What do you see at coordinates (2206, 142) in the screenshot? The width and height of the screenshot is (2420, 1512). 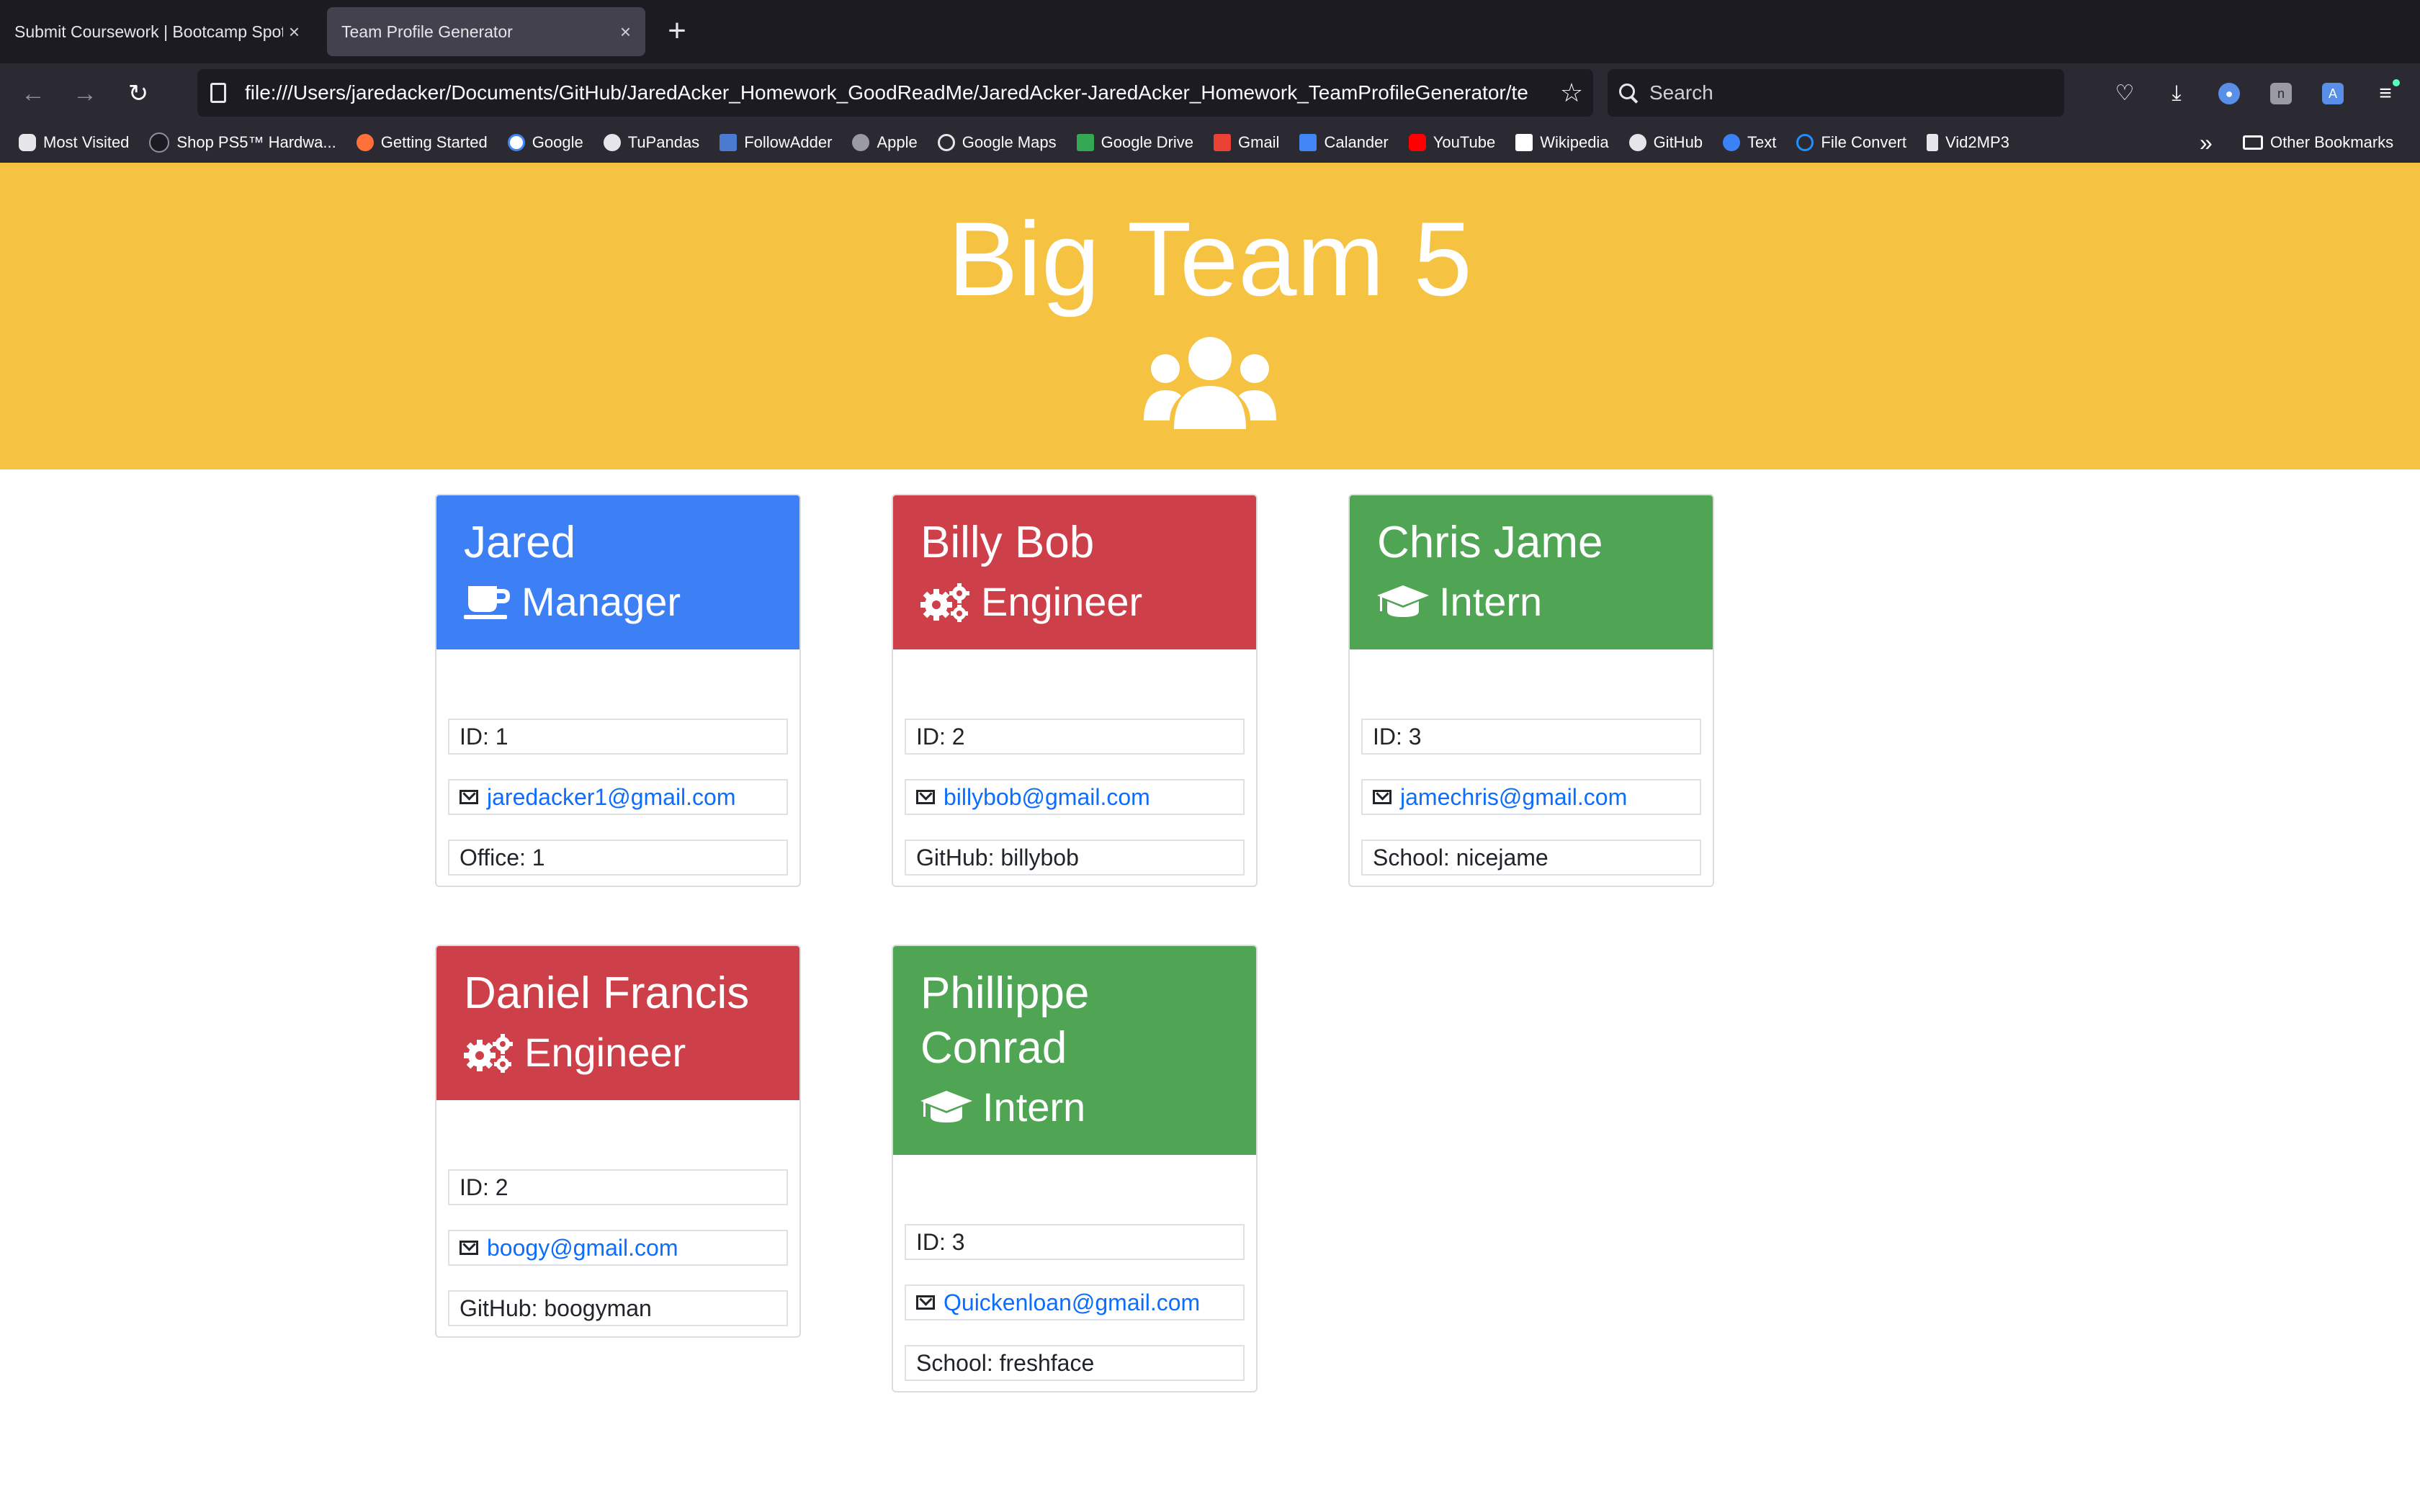 I see `chevron-double-right-icon: »` at bounding box center [2206, 142].